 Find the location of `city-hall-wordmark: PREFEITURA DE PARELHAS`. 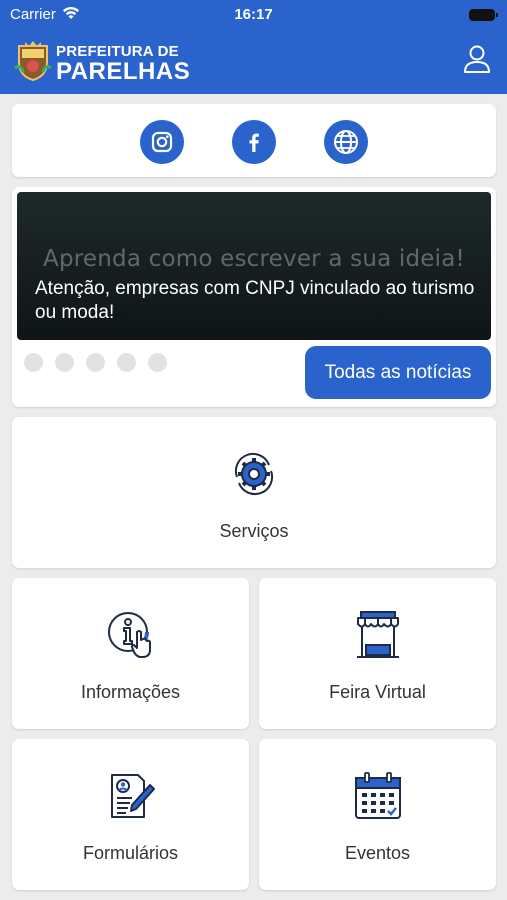

city-hall-wordmark: PREFEITURA DE PARELHAS is located at coordinates (123, 64).